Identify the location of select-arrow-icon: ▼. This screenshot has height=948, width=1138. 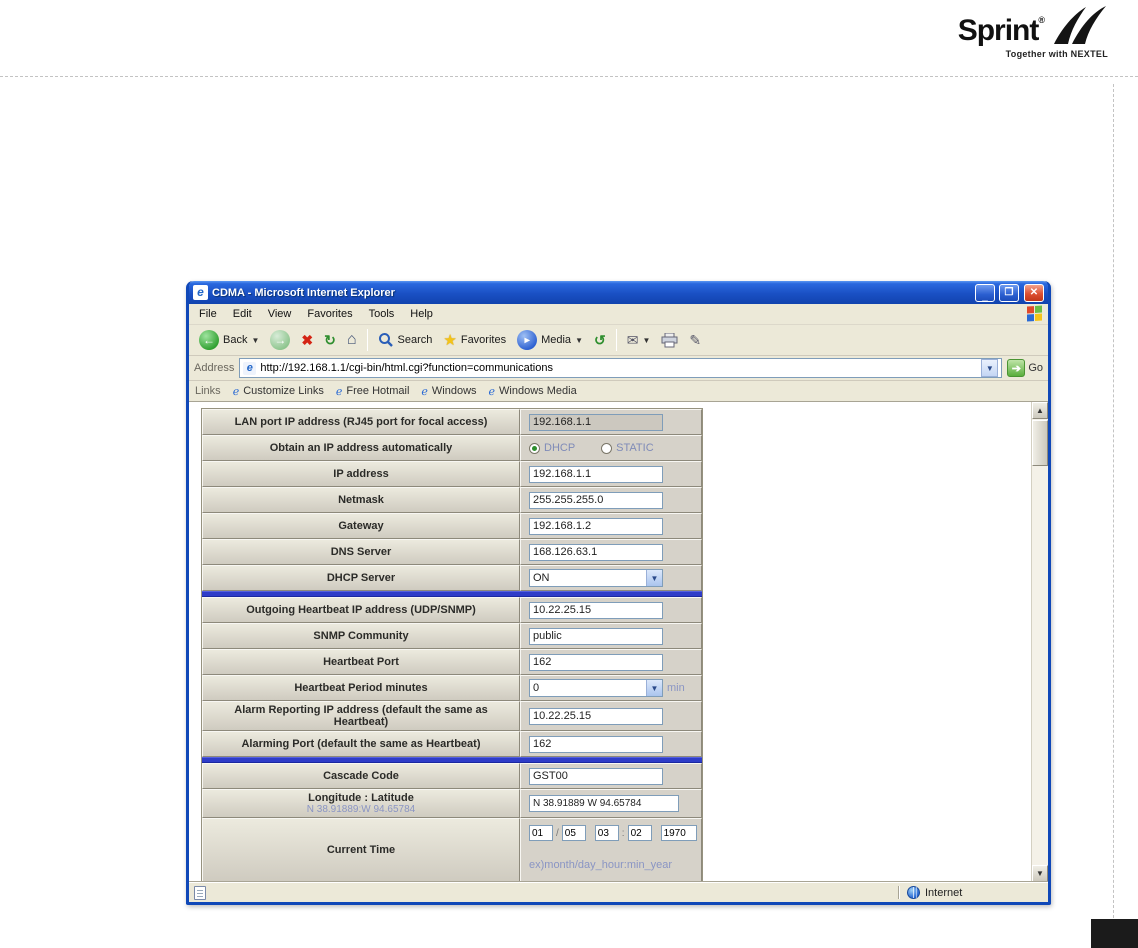
(654, 578).